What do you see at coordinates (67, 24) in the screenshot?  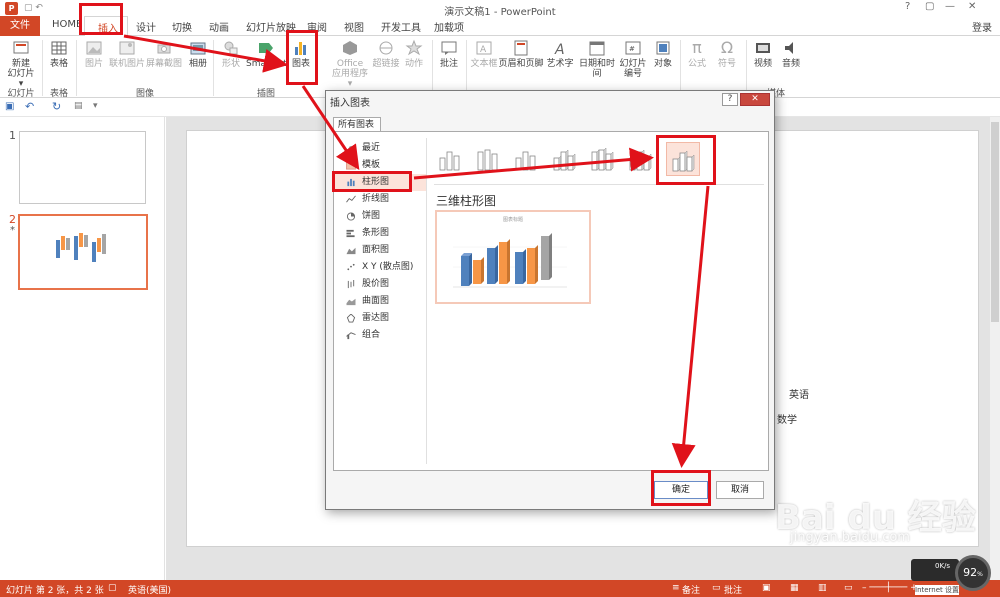 I see `tab-home: HOME` at bounding box center [67, 24].